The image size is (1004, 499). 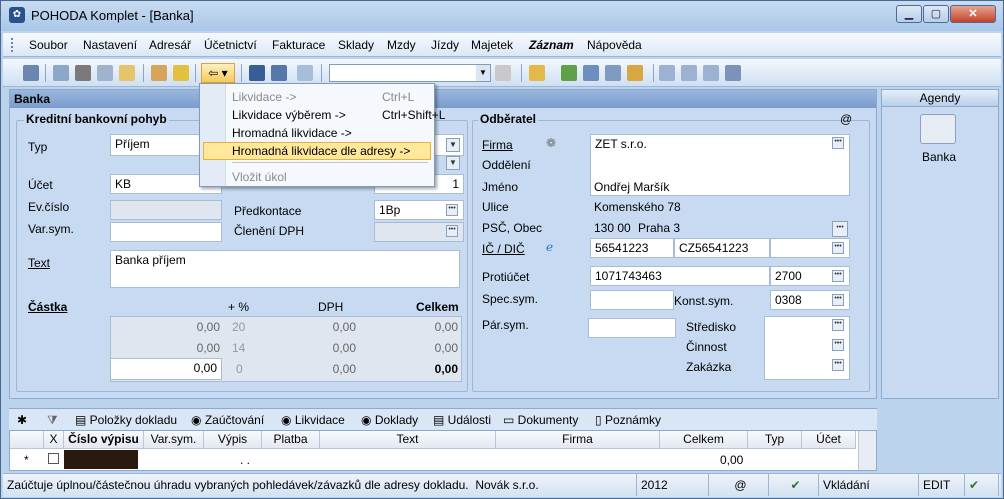 I want to click on export-icon, so click(x=127, y=73).